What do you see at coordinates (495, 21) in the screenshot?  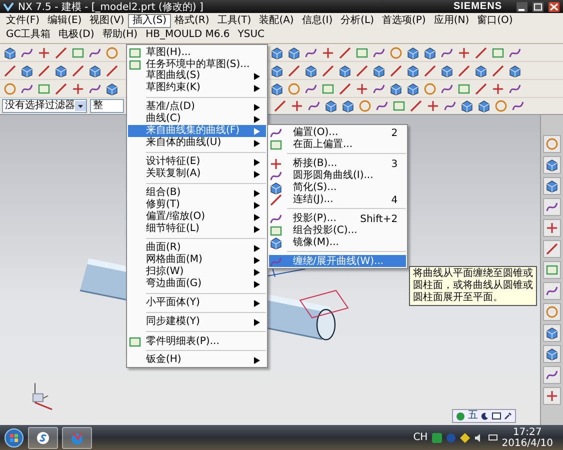 I see `menu-item: 窗口(O)` at bounding box center [495, 21].